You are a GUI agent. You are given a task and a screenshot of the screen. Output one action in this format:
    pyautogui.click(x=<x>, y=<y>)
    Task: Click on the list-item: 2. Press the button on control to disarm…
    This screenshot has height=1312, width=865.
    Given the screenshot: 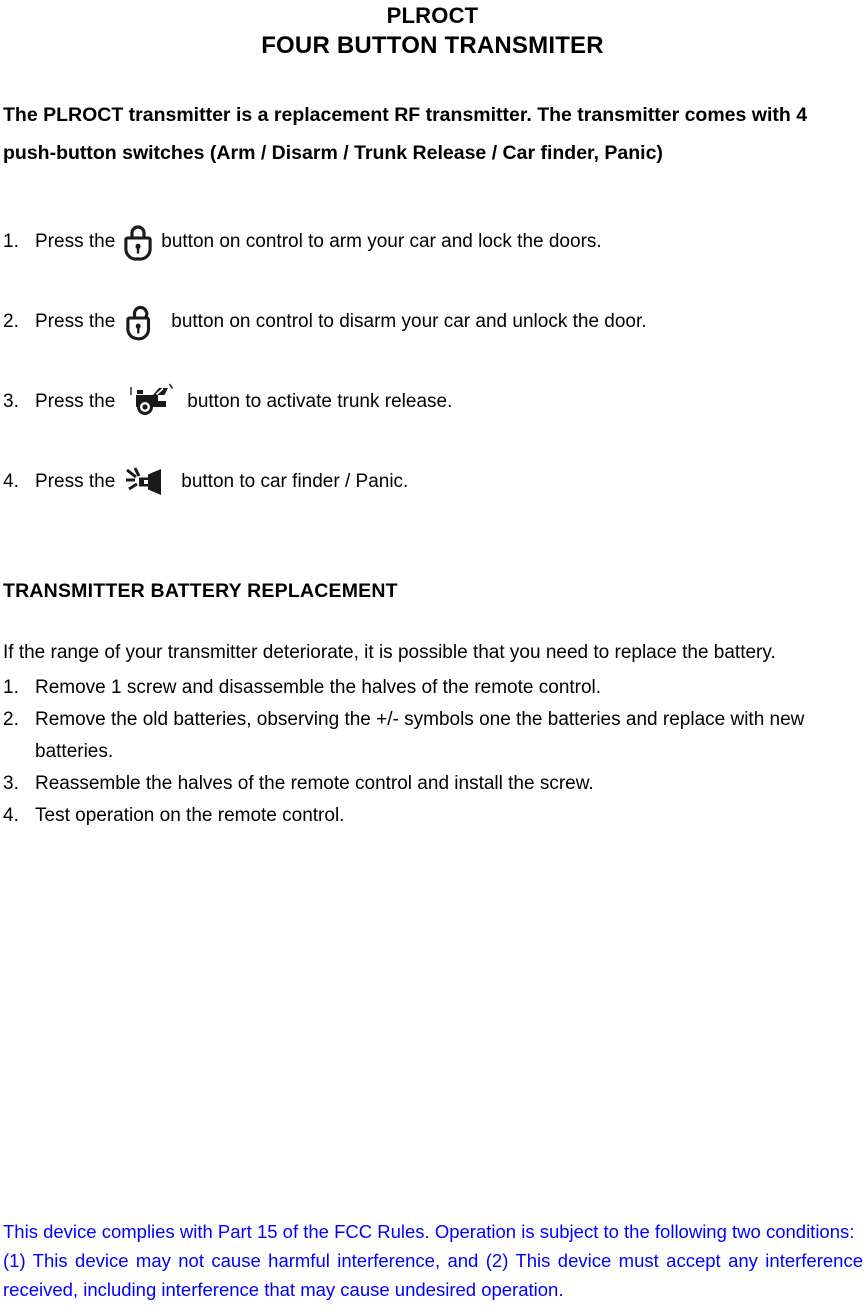 What is the action you would take?
    pyautogui.click(x=432, y=322)
    